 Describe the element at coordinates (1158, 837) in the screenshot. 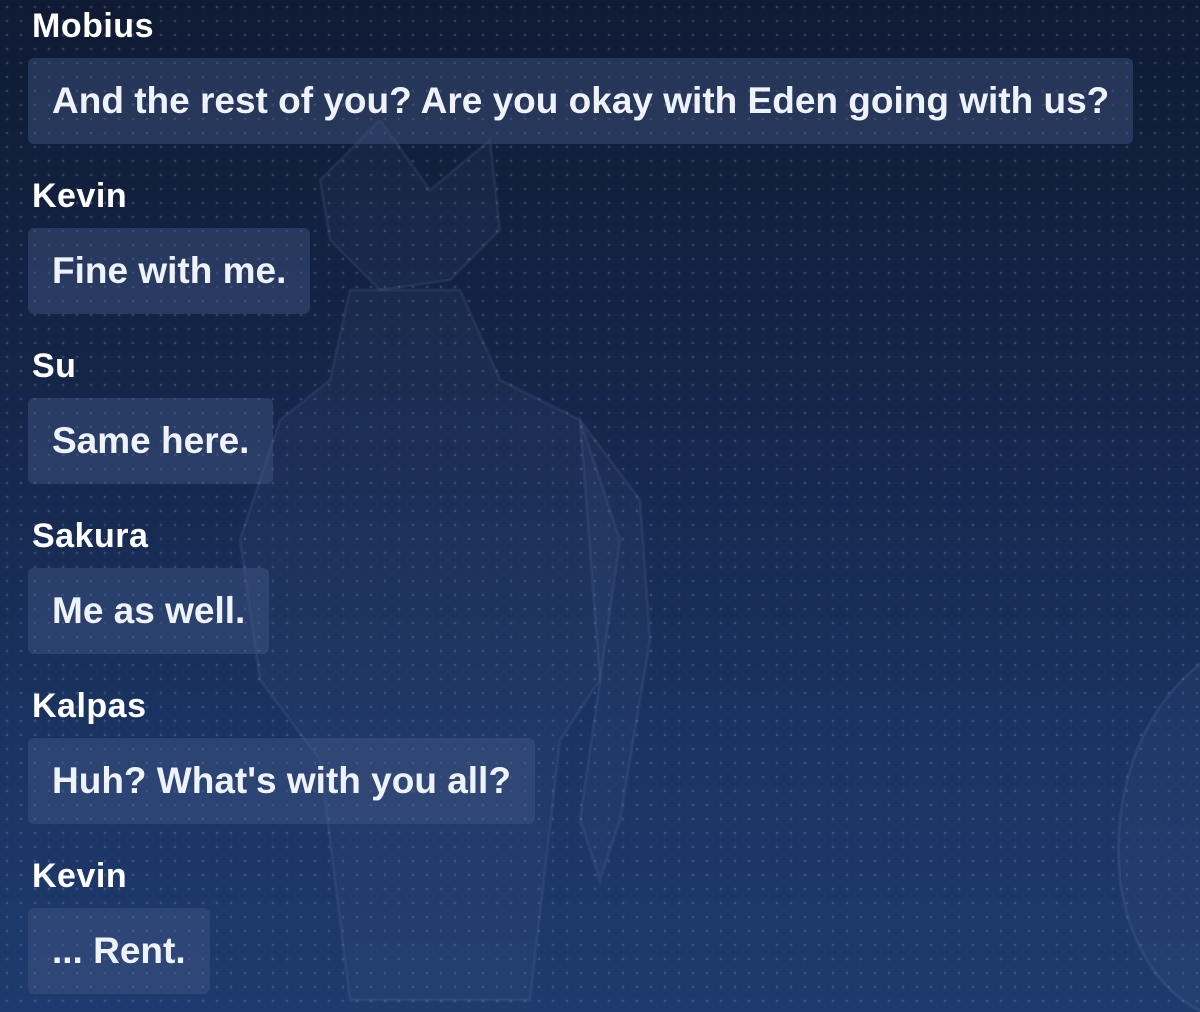

I see `background-figure-silhouette` at that location.